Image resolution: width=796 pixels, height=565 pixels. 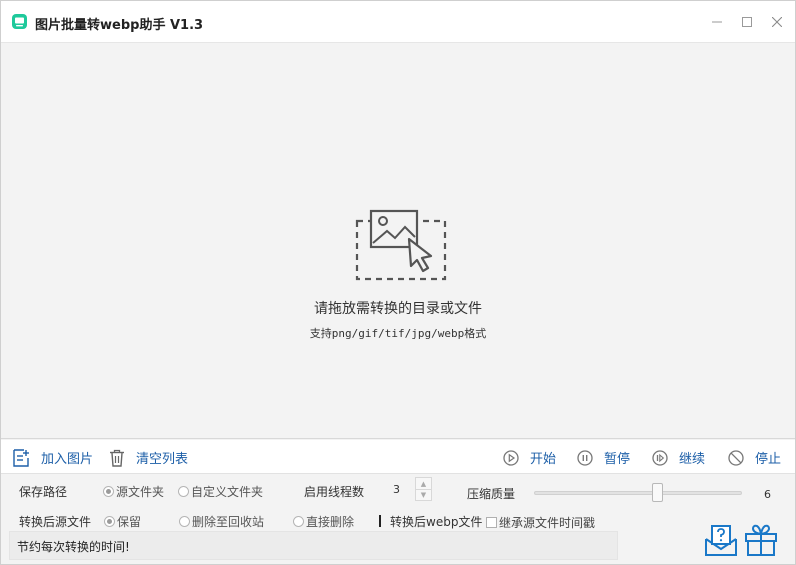 What do you see at coordinates (129, 522) in the screenshot?
I see `keep-source-label: 保留` at bounding box center [129, 522].